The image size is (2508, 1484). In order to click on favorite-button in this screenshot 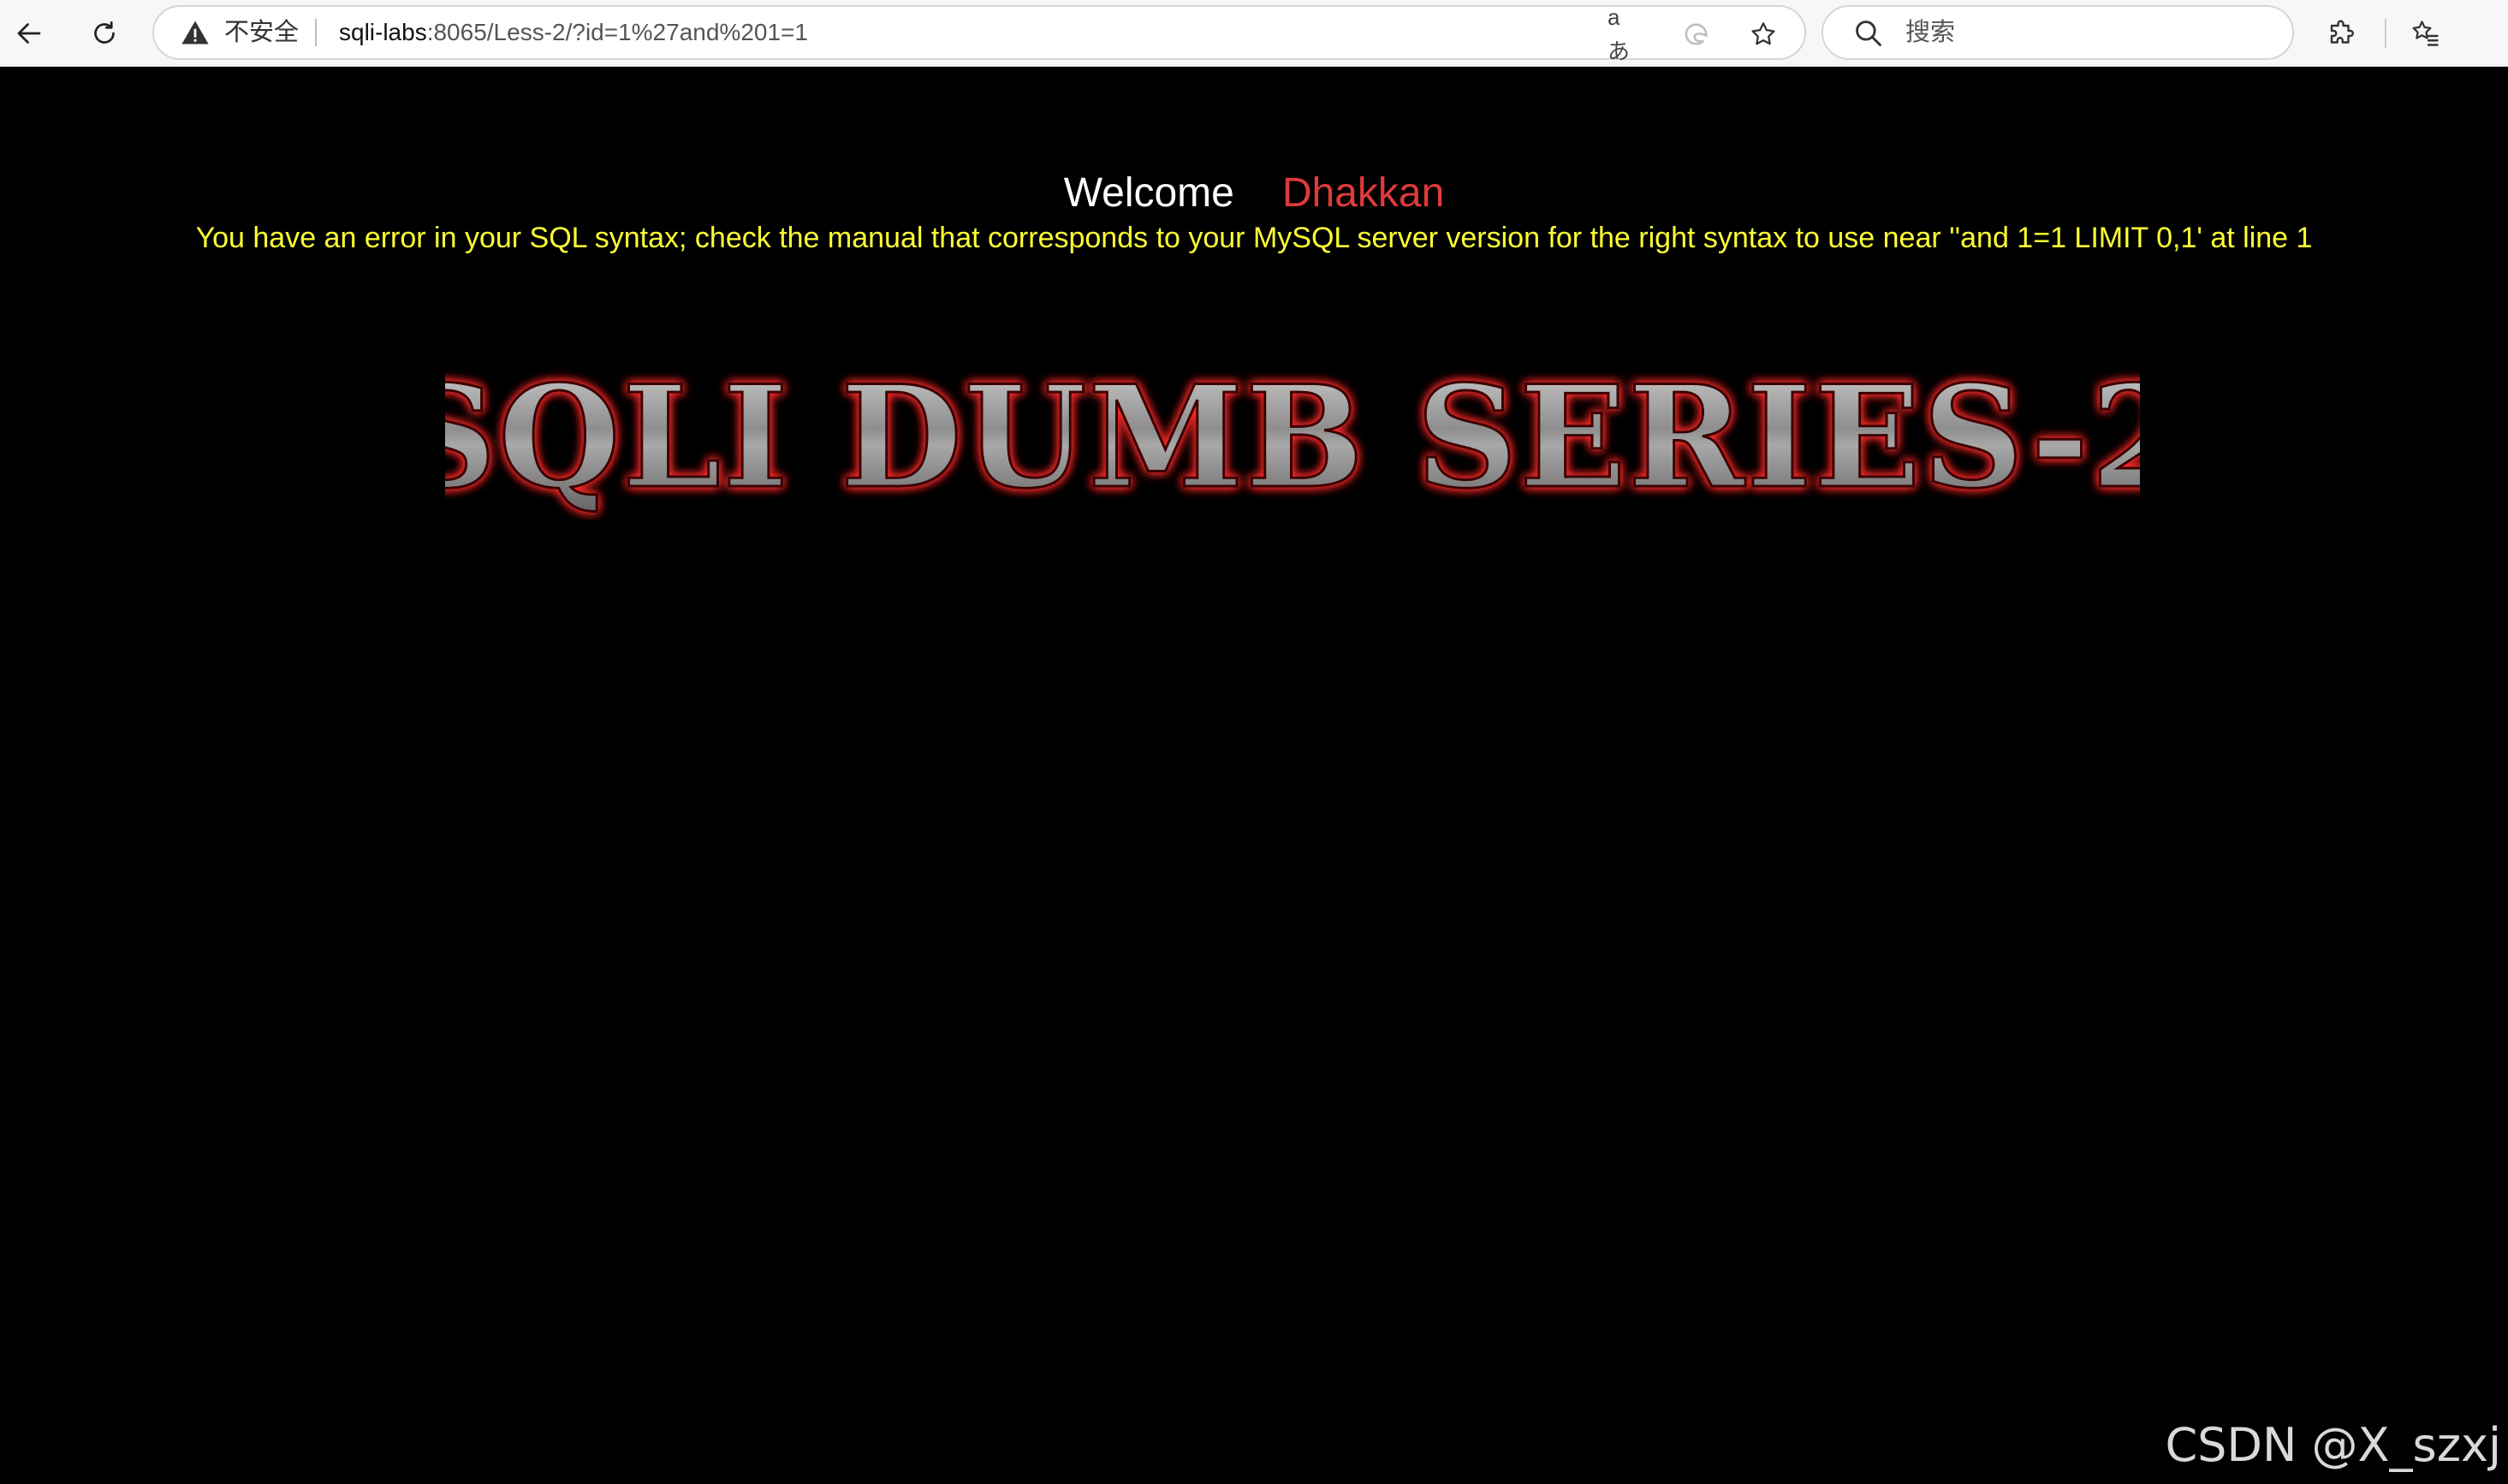, I will do `click(1763, 34)`.